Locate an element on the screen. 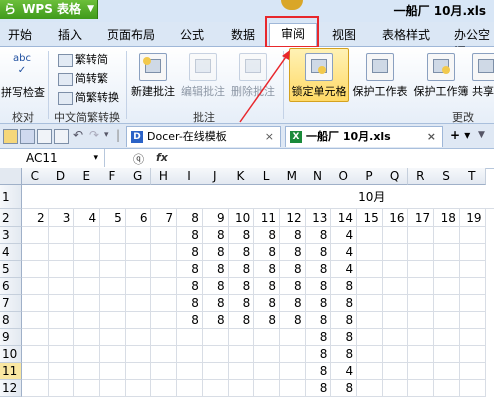 This screenshot has width=494, height=404. cell-n11: 8 is located at coordinates (318, 371).